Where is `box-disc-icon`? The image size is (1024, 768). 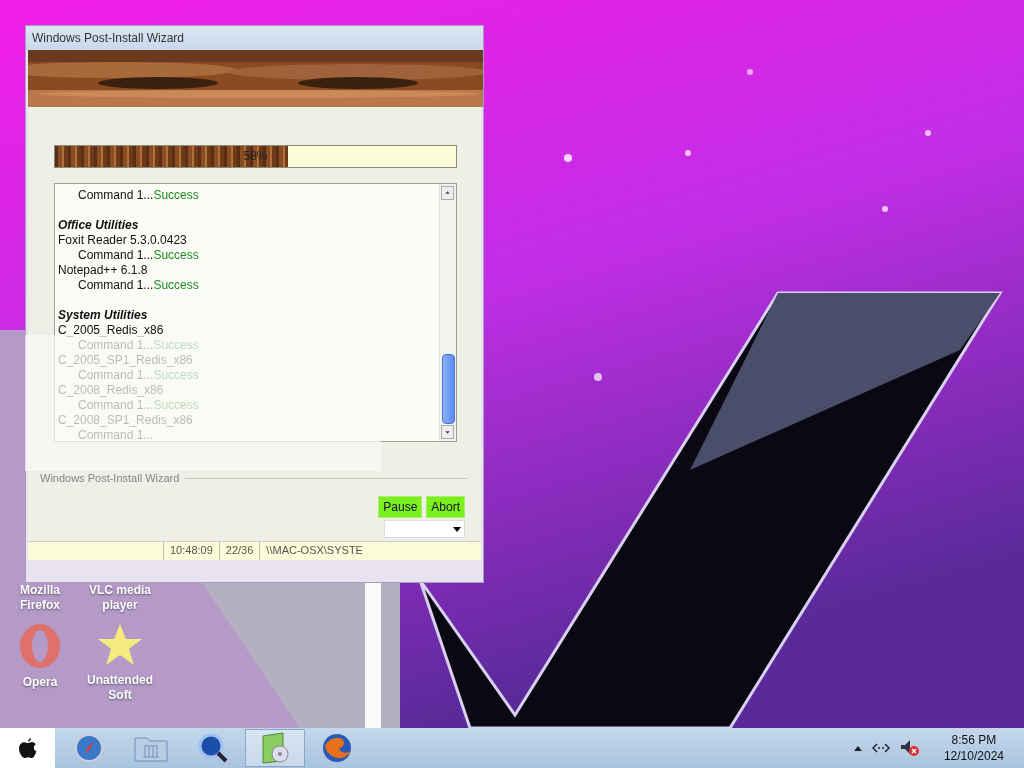 box-disc-icon is located at coordinates (275, 748).